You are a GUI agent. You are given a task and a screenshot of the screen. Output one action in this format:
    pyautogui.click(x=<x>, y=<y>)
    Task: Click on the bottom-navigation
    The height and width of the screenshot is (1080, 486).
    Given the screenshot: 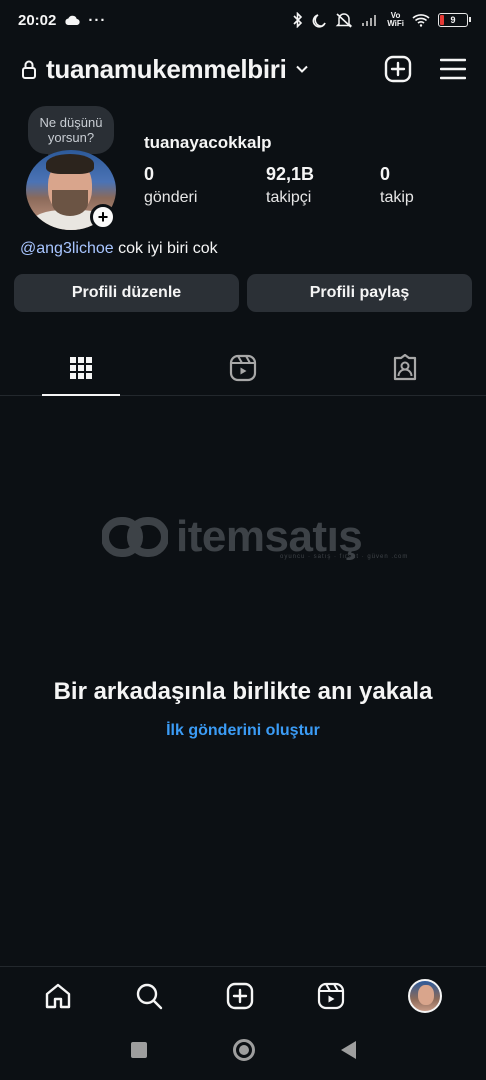 What is the action you would take?
    pyautogui.click(x=243, y=995)
    